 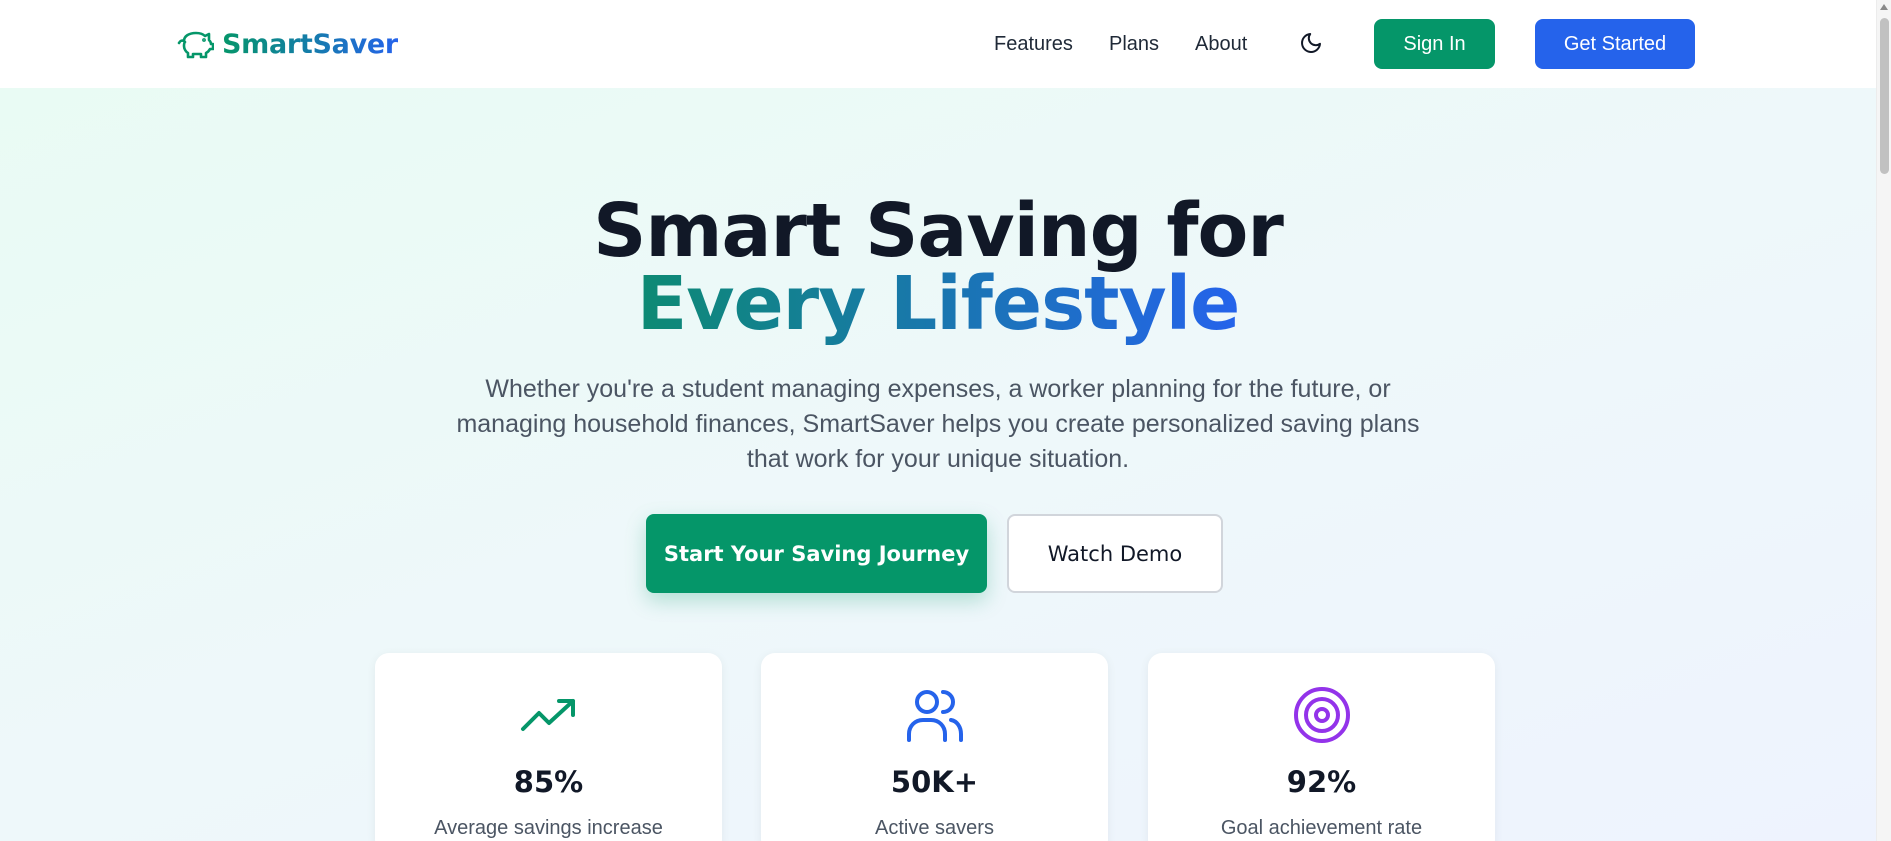 What do you see at coordinates (1321, 782) in the screenshot?
I see `stat-value: 92%` at bounding box center [1321, 782].